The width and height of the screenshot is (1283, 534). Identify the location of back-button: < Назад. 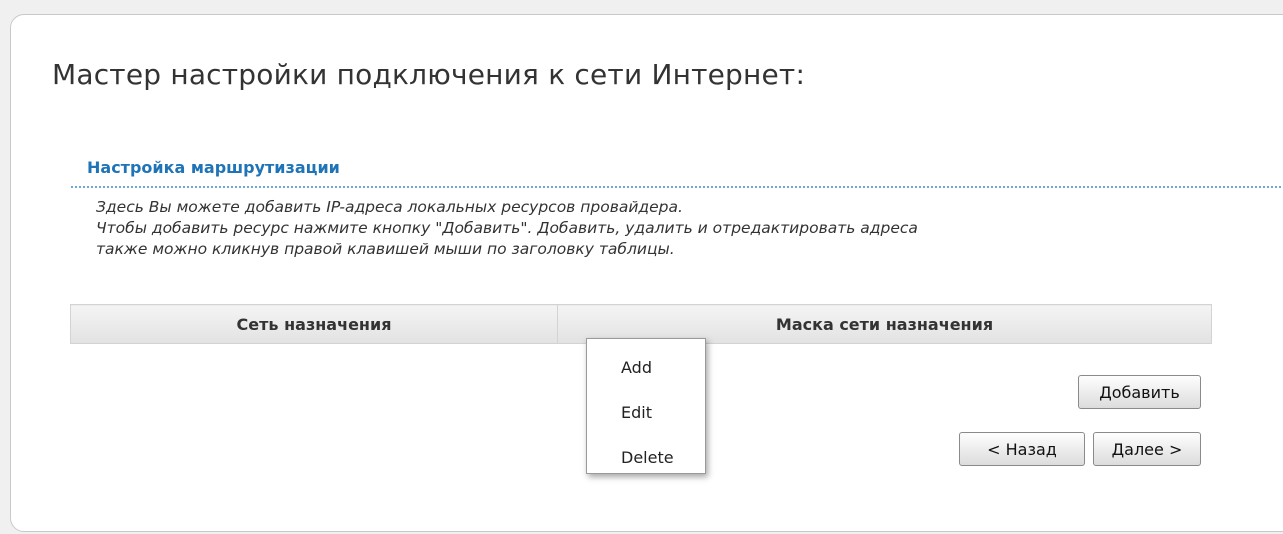
(1022, 449).